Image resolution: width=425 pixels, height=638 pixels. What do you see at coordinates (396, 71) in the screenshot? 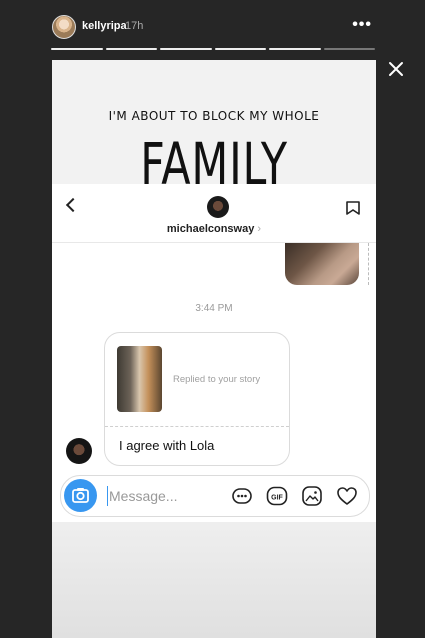
I see `close-icon` at bounding box center [396, 71].